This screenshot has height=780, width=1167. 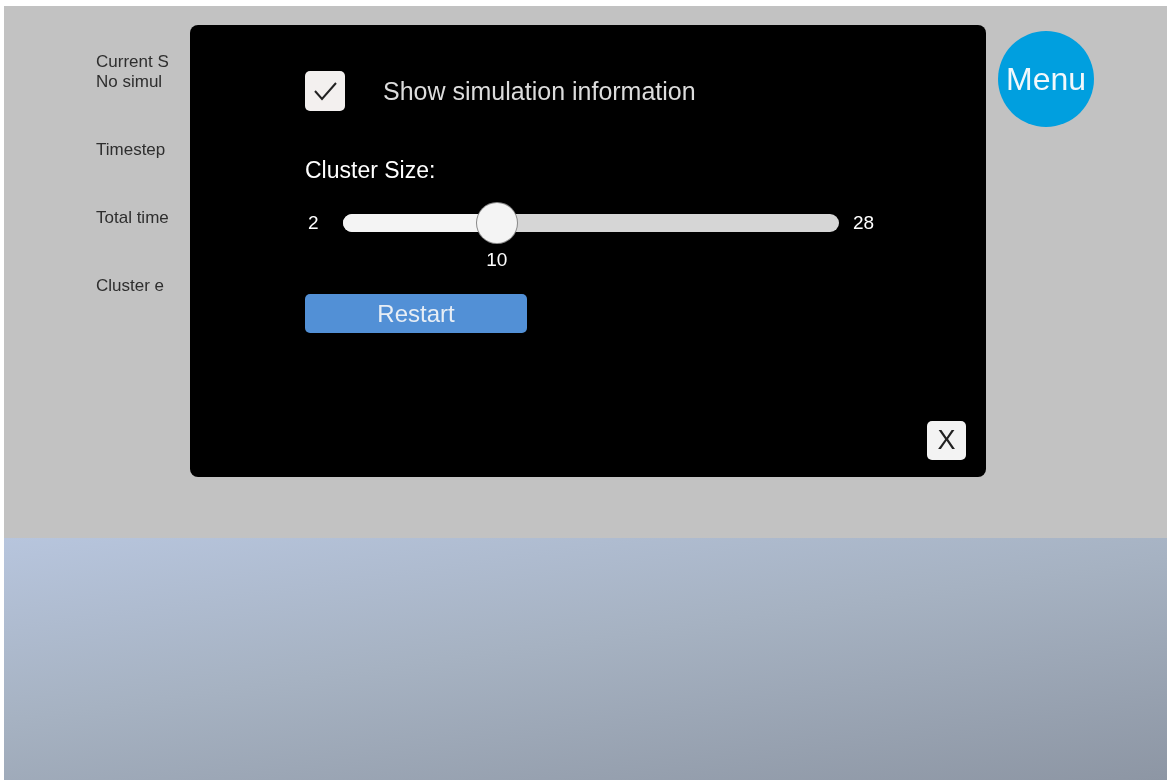 I want to click on slider-thumb, so click(x=496, y=223).